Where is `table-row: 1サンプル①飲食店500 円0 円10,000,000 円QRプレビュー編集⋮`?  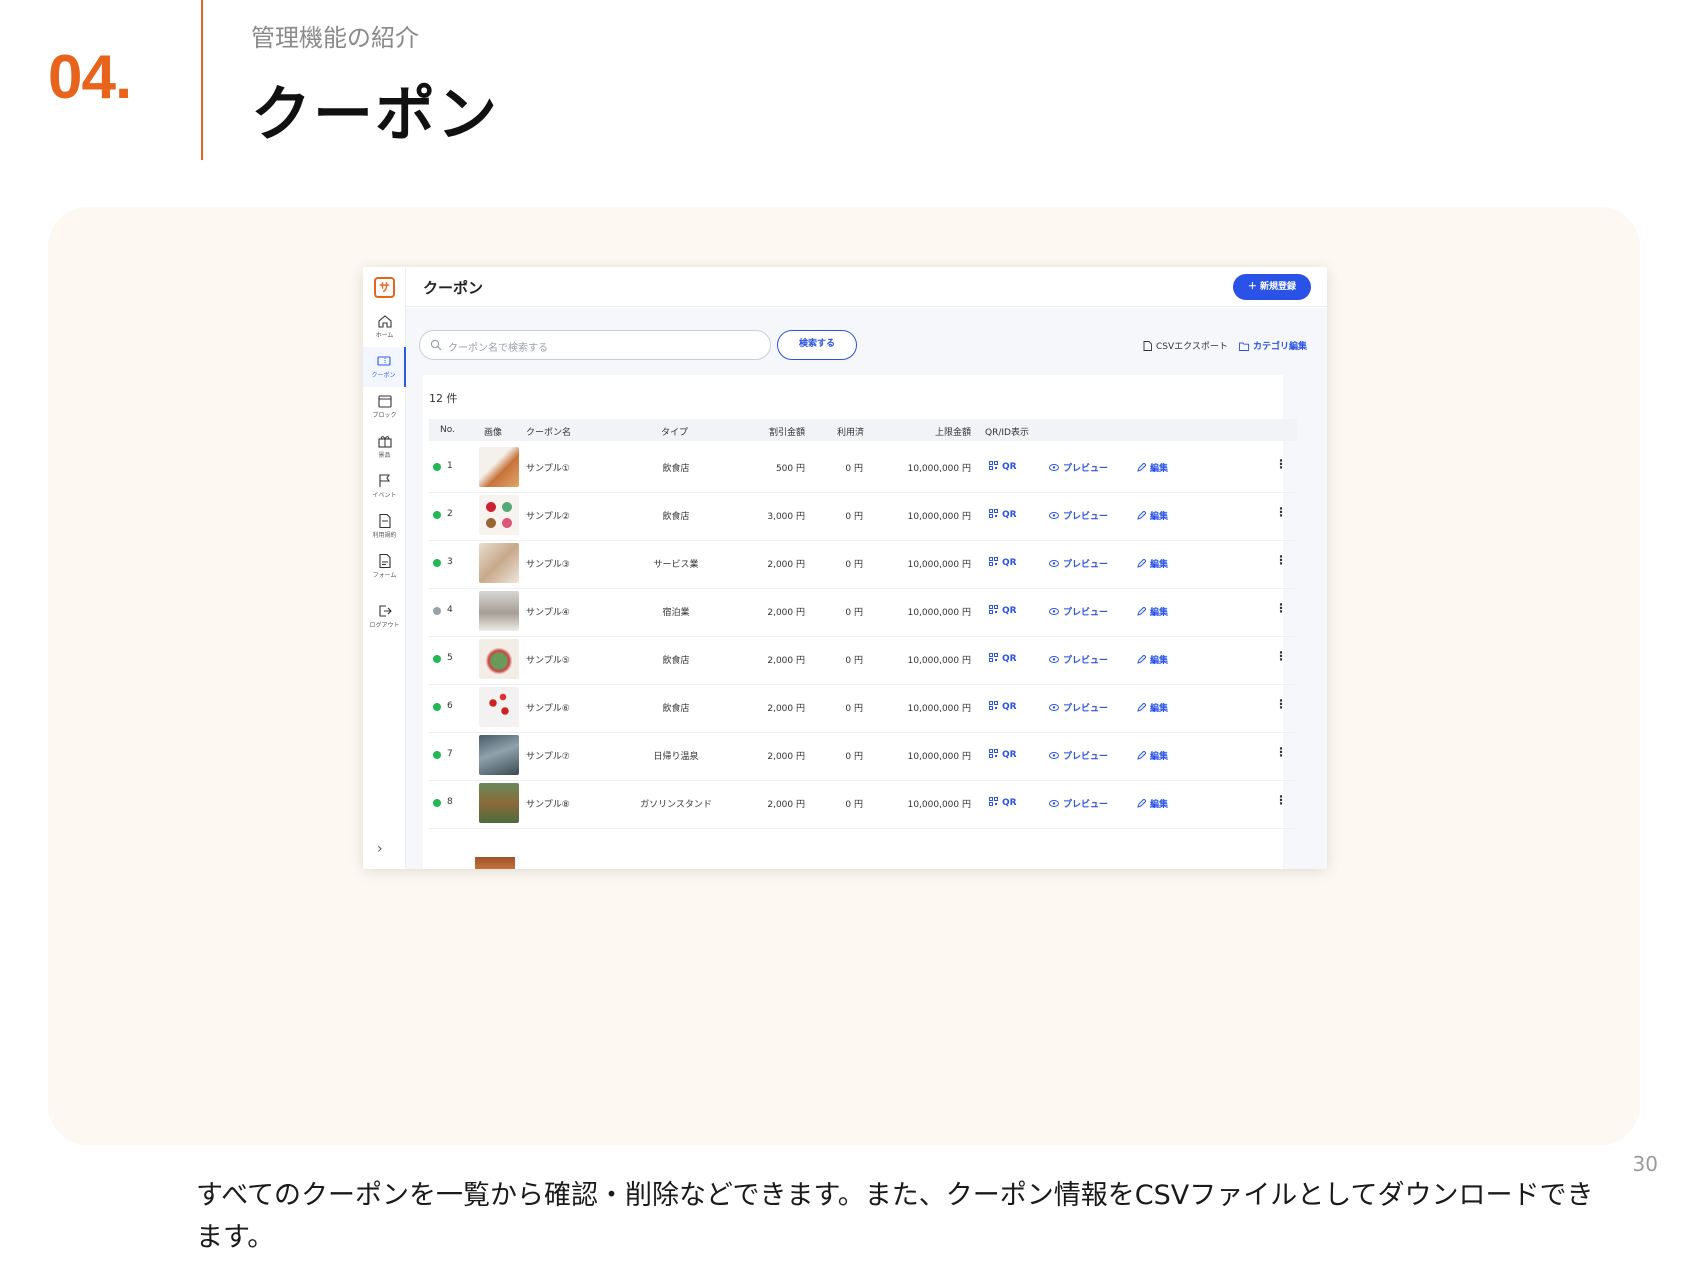 table-row: 1サンプル①飲食店500 円0 円10,000,000 円QRプレビュー編集⋮ is located at coordinates (863, 467).